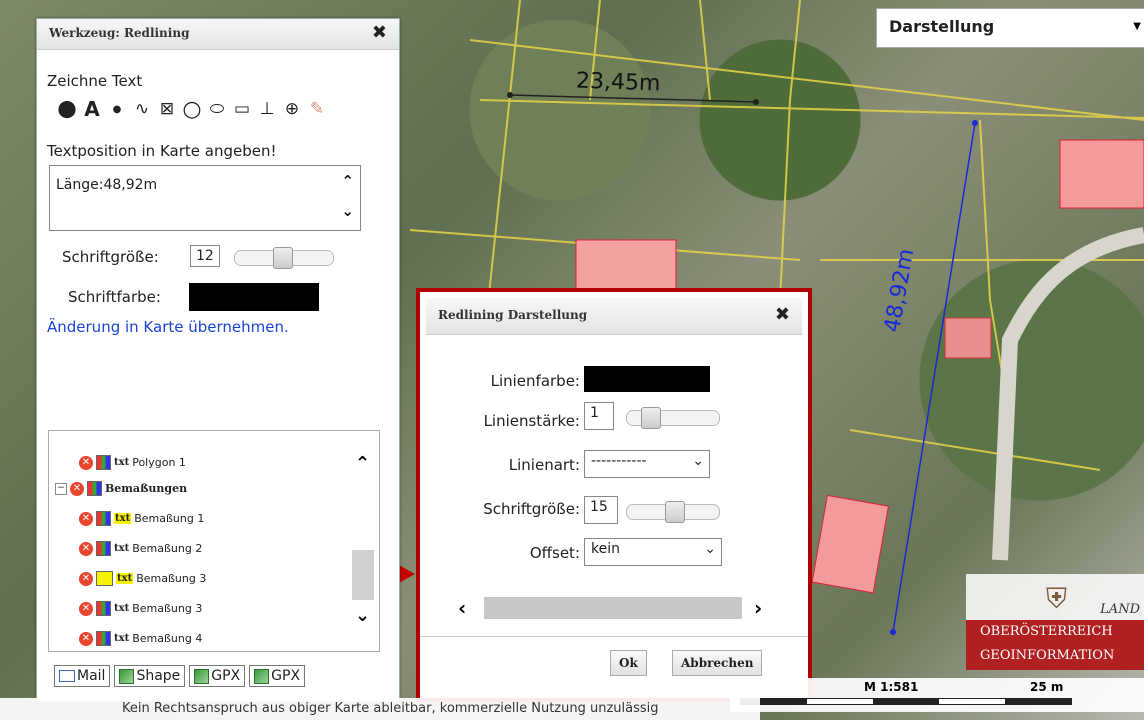 This screenshot has width=1144, height=720. I want to click on scale-distance: 25 m, so click(1047, 687).